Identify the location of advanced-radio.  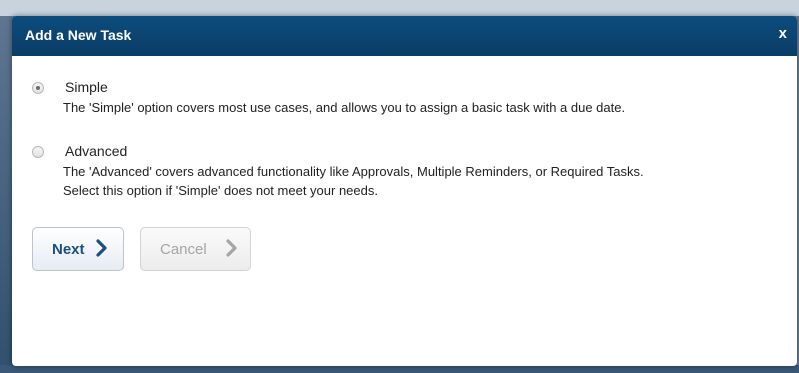
(38, 152).